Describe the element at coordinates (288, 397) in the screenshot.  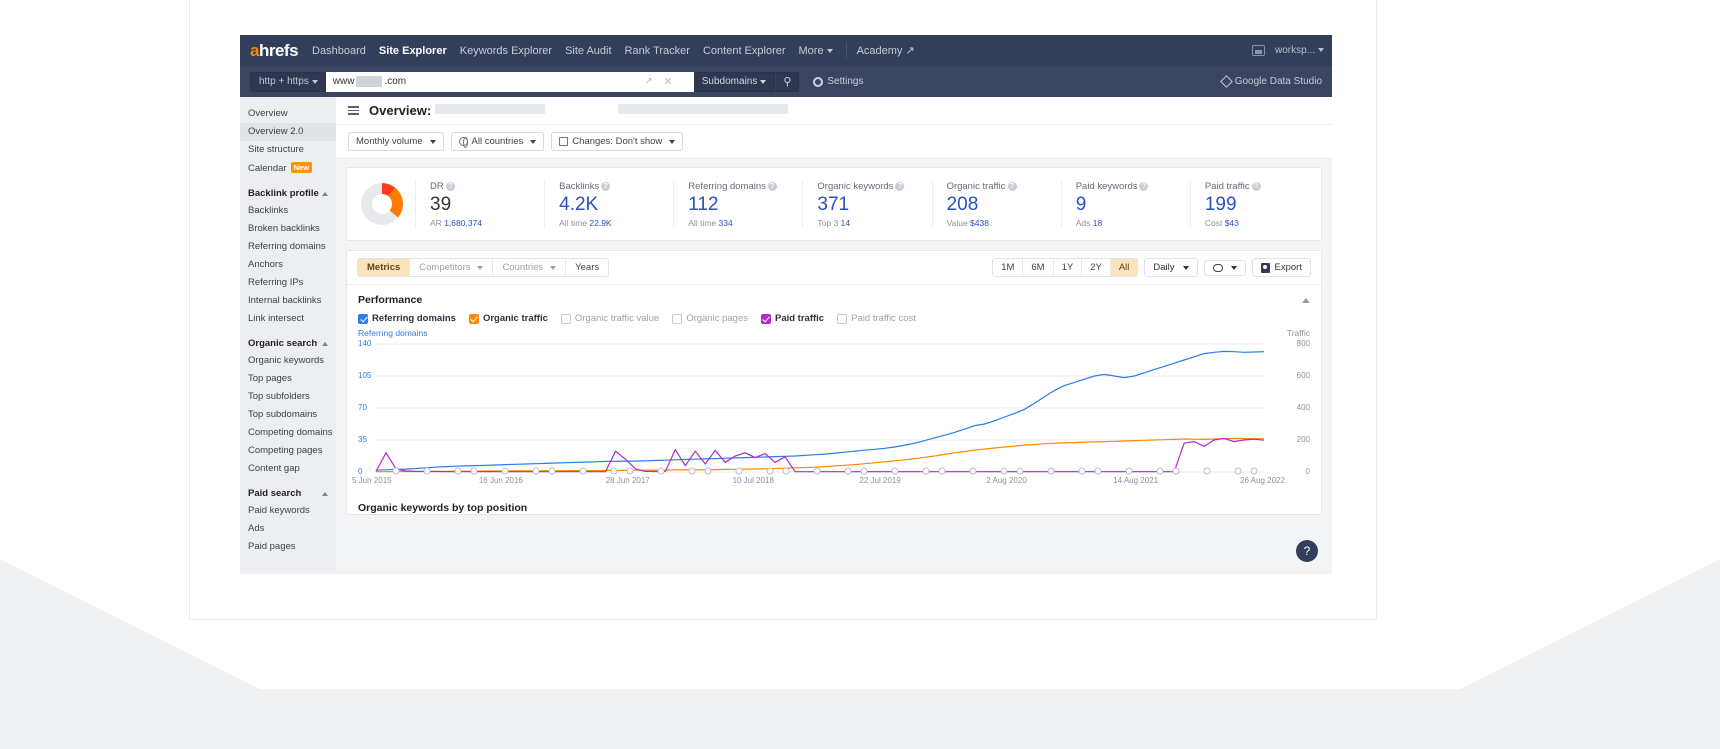
I see `sidebar-item-top-subfolders: Top subfolders` at that location.